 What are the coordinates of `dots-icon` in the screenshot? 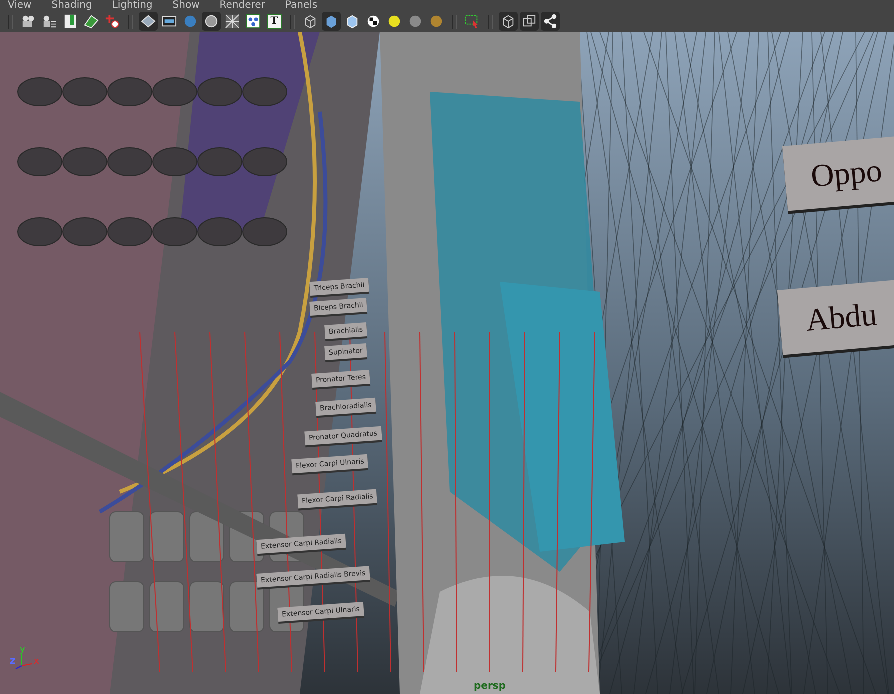 It's located at (253, 21).